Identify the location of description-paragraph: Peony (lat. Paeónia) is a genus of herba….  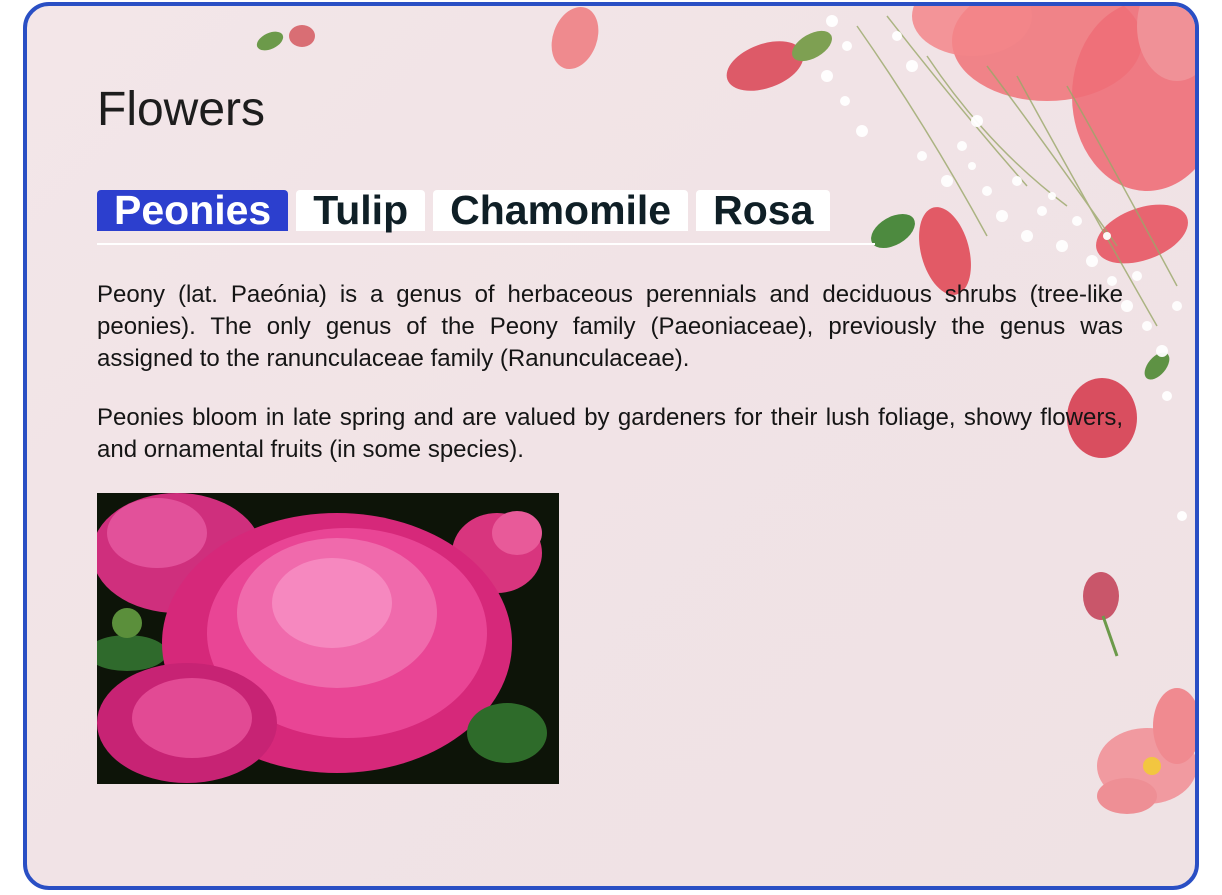
(610, 326).